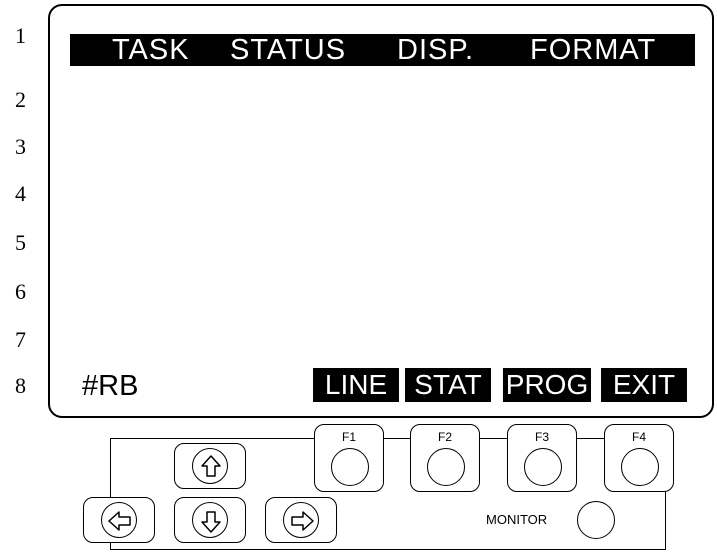 This screenshot has height=554, width=717. I want to click on line-number: 3, so click(20, 146).